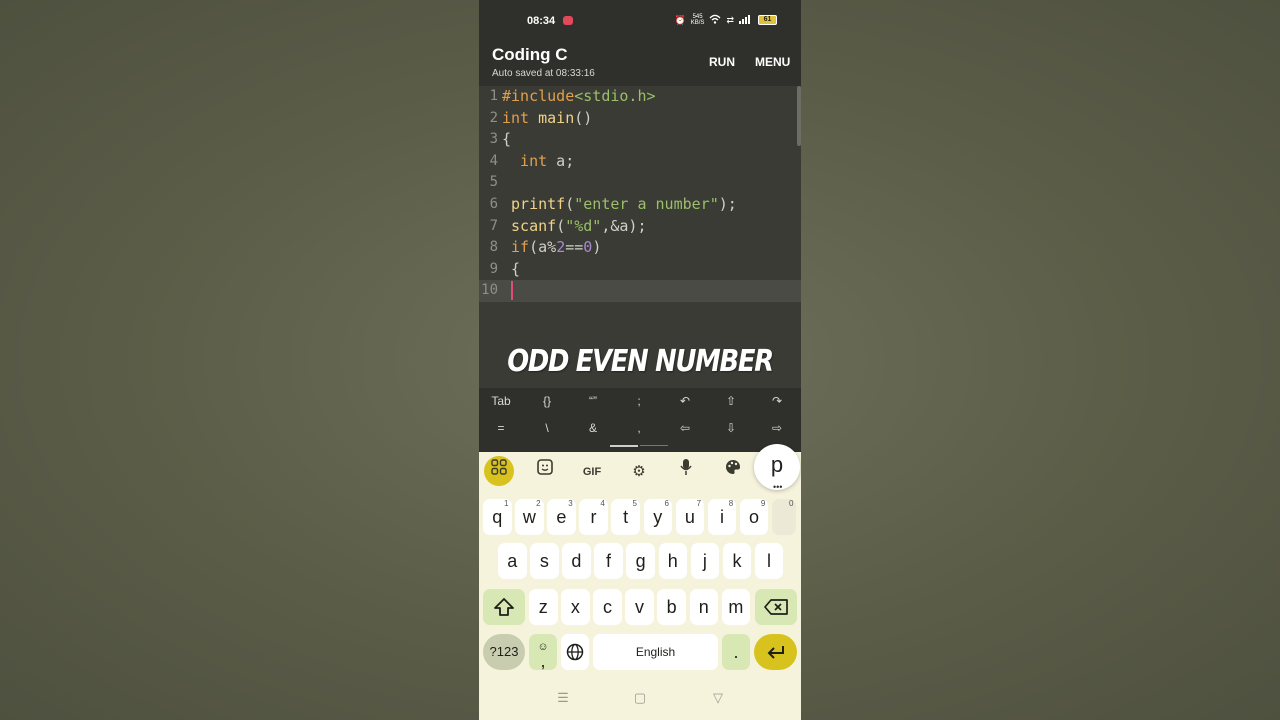 The image size is (1280, 720). What do you see at coordinates (772, 62) in the screenshot?
I see `menu-button: MENU` at bounding box center [772, 62].